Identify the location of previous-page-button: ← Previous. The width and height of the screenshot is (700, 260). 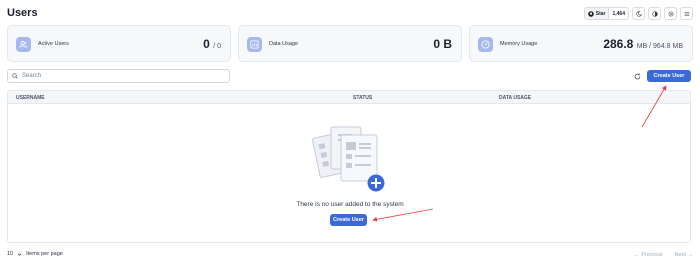
(648, 255).